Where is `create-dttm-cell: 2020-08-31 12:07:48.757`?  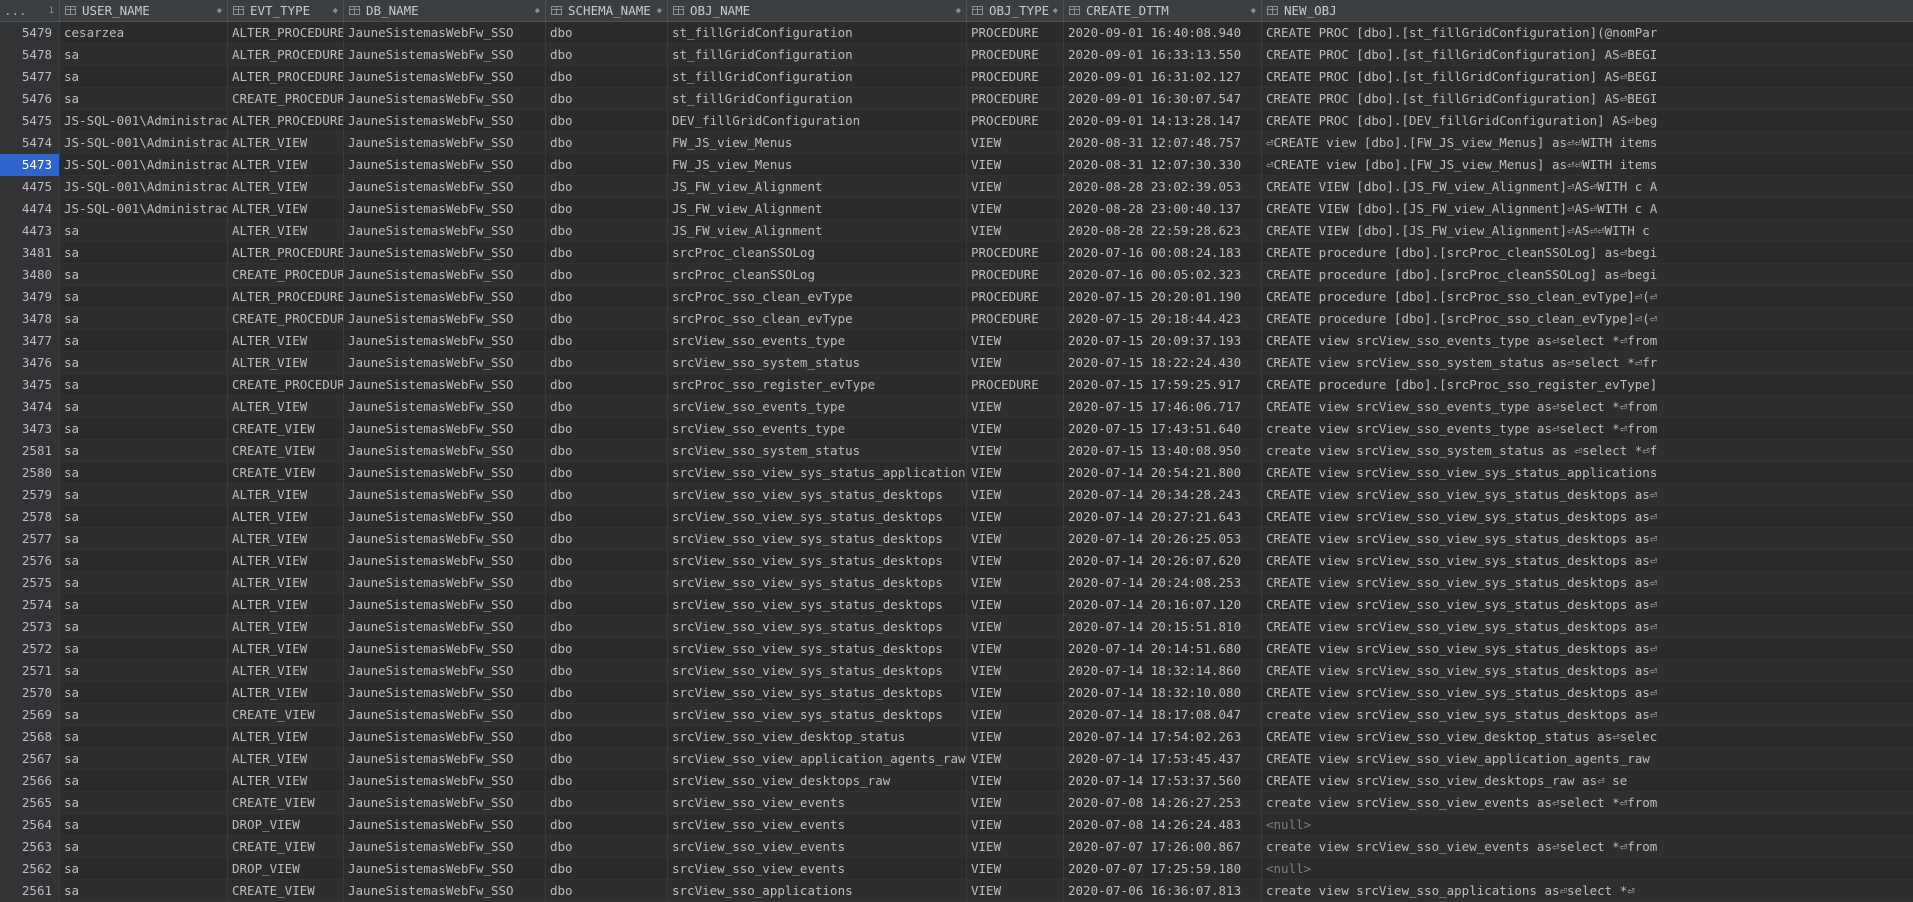
create-dttm-cell: 2020-08-31 12:07:48.757 is located at coordinates (1163, 143).